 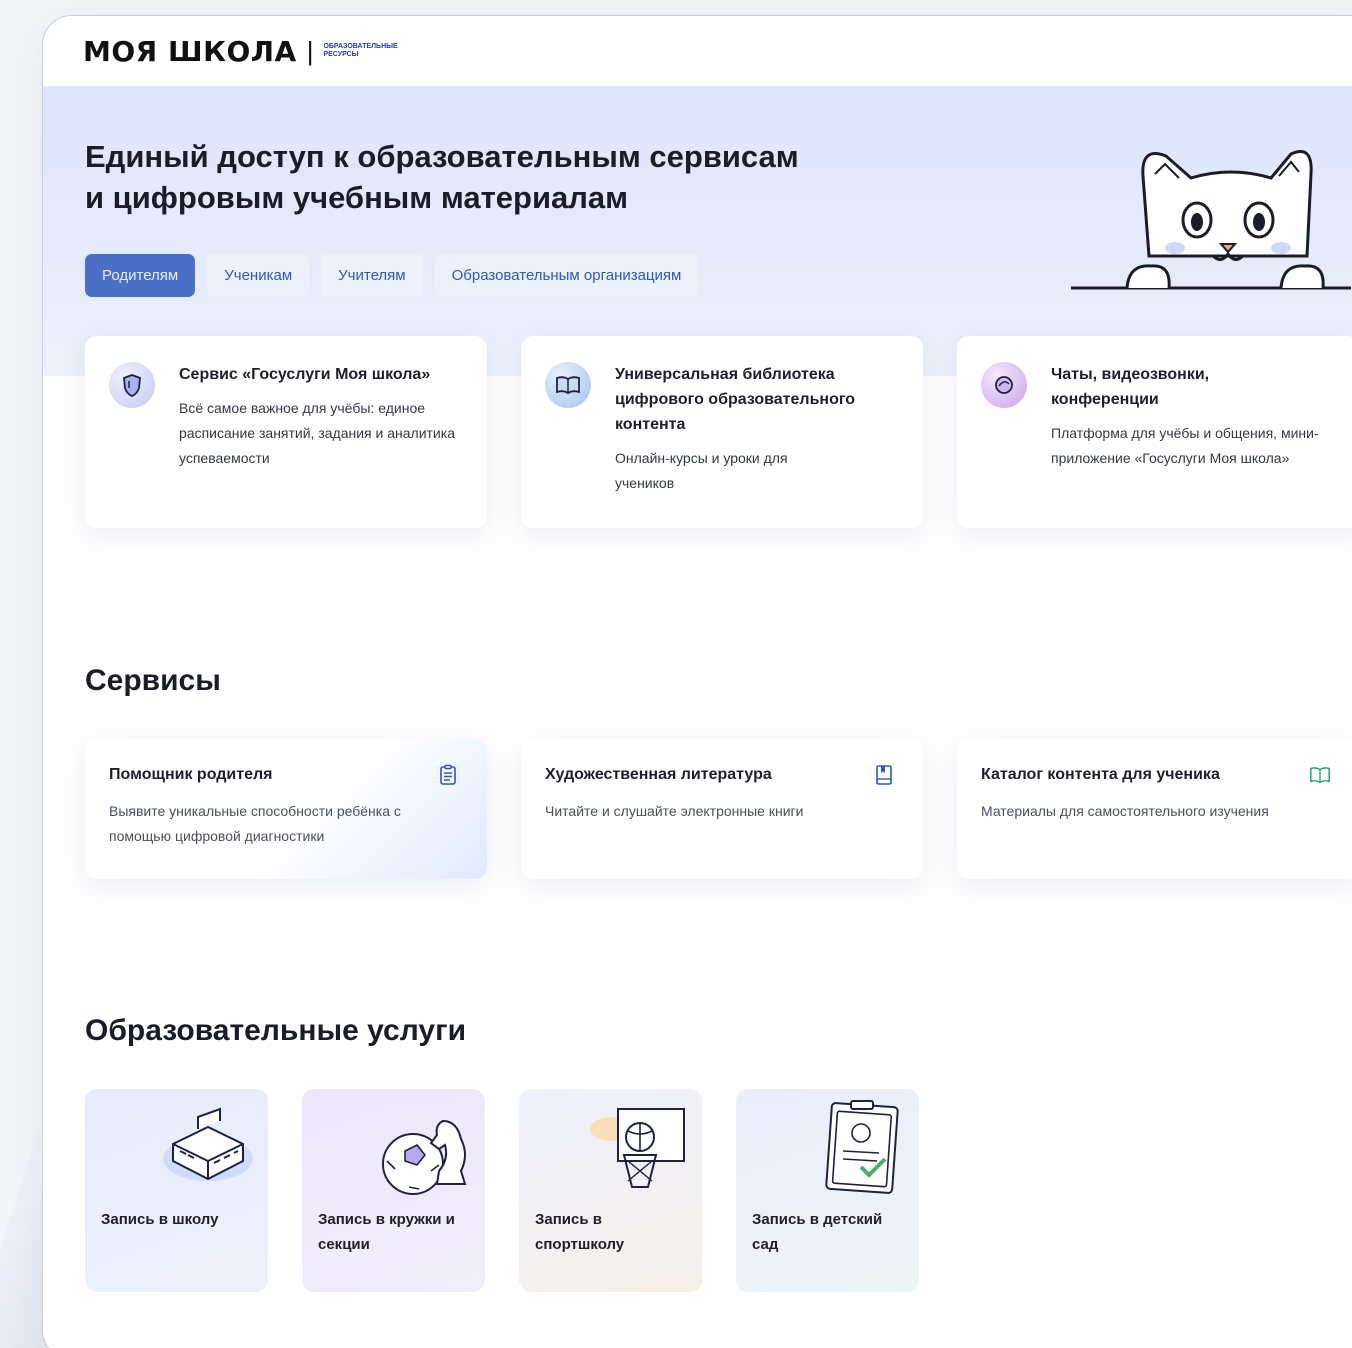 I want to click on header: МОЯ ШКОЛА | ОБРАЗОВАТЕЛЬНЫЕ РЕСУРСЫ, so click(x=697, y=51).